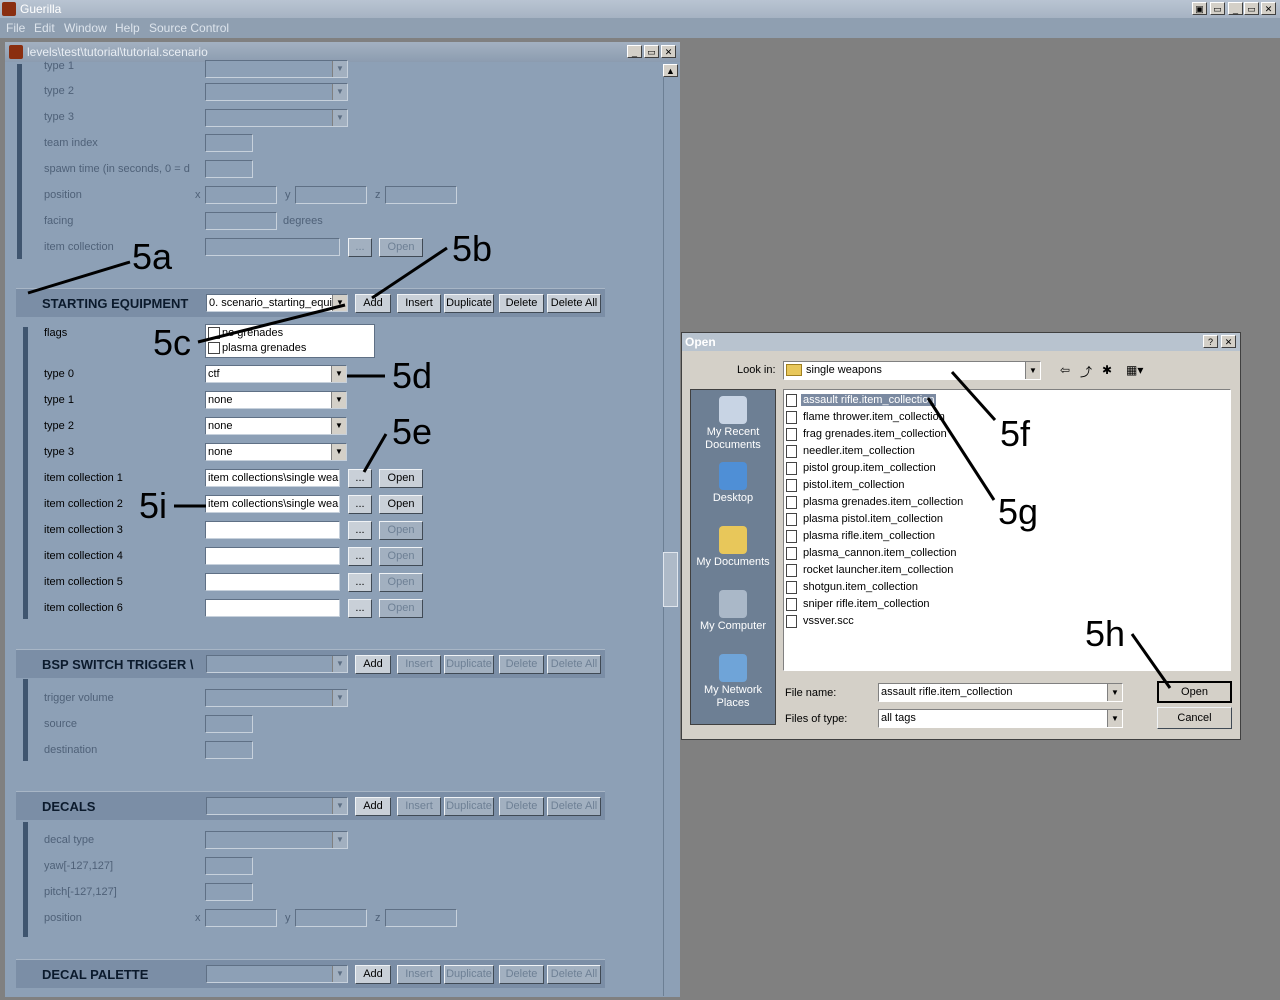 The width and height of the screenshot is (1280, 1000). What do you see at coordinates (670, 70) in the screenshot?
I see `scroll-up-icon: ▲` at bounding box center [670, 70].